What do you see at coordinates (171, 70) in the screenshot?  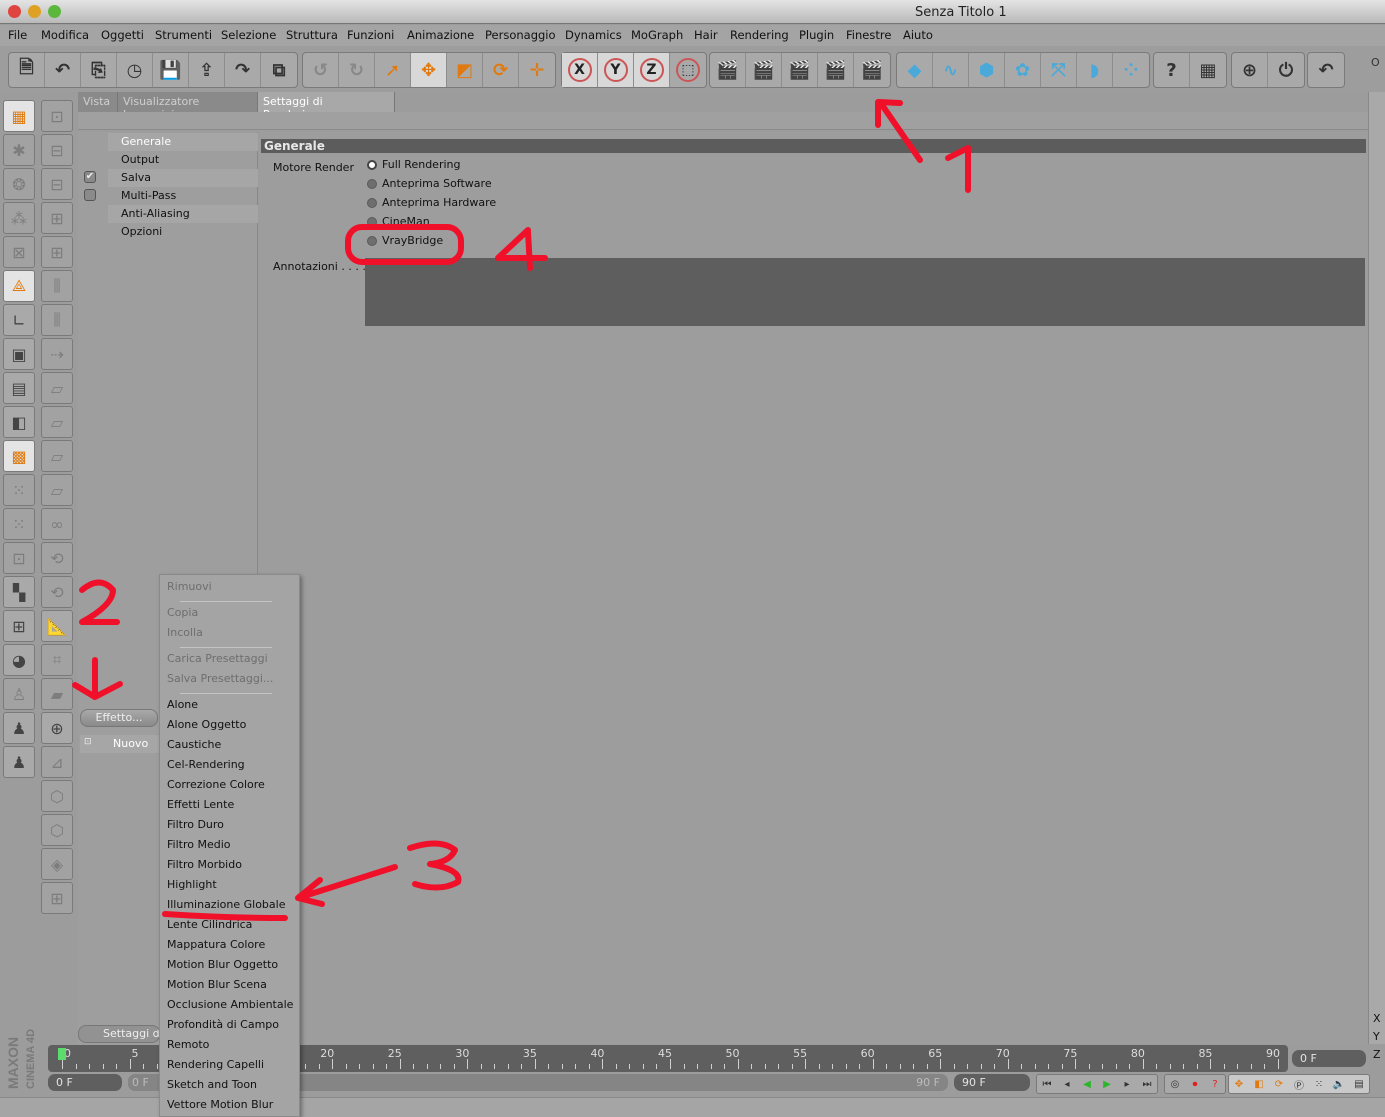 I see `save-button: 💾` at bounding box center [171, 70].